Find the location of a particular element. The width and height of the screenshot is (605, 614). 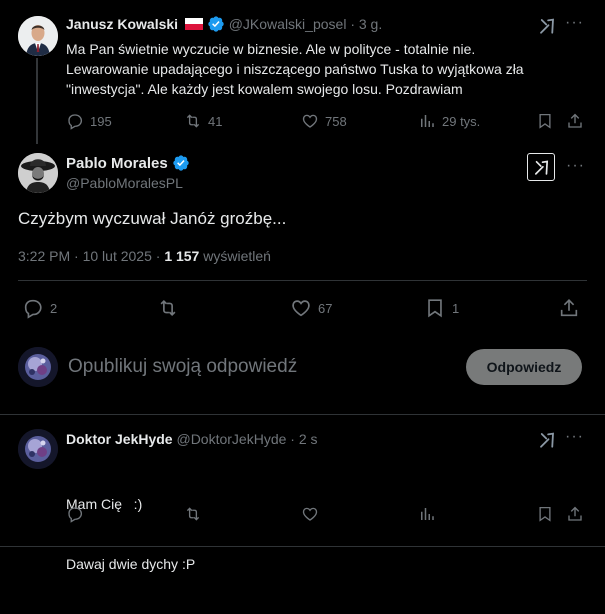

tweet-time: · 3 g. is located at coordinates (366, 24).